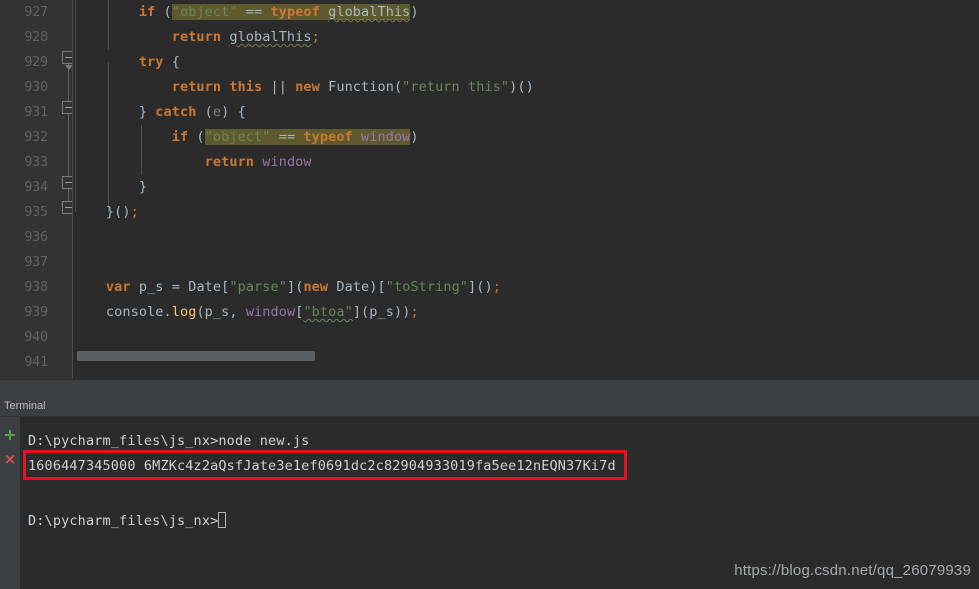 The width and height of the screenshot is (979, 589). What do you see at coordinates (36, 362) in the screenshot?
I see `line-number: 941` at bounding box center [36, 362].